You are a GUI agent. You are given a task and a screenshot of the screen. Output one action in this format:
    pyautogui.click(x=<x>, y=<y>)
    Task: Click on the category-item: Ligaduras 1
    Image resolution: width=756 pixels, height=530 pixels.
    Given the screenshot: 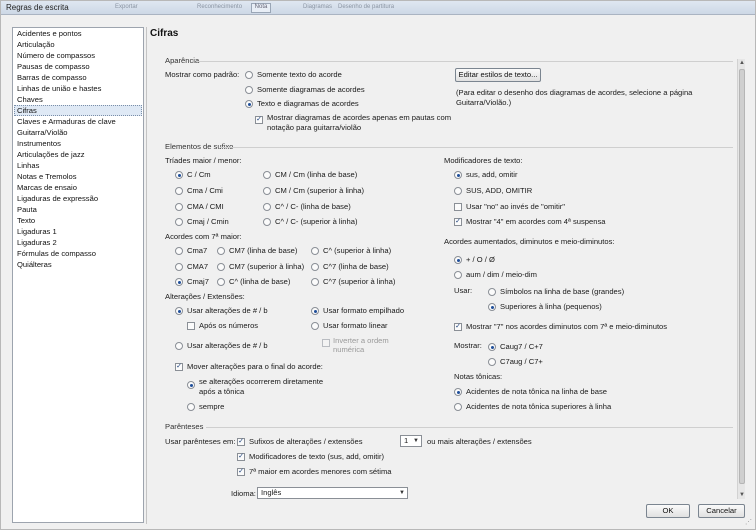 What is the action you would take?
    pyautogui.click(x=37, y=232)
    